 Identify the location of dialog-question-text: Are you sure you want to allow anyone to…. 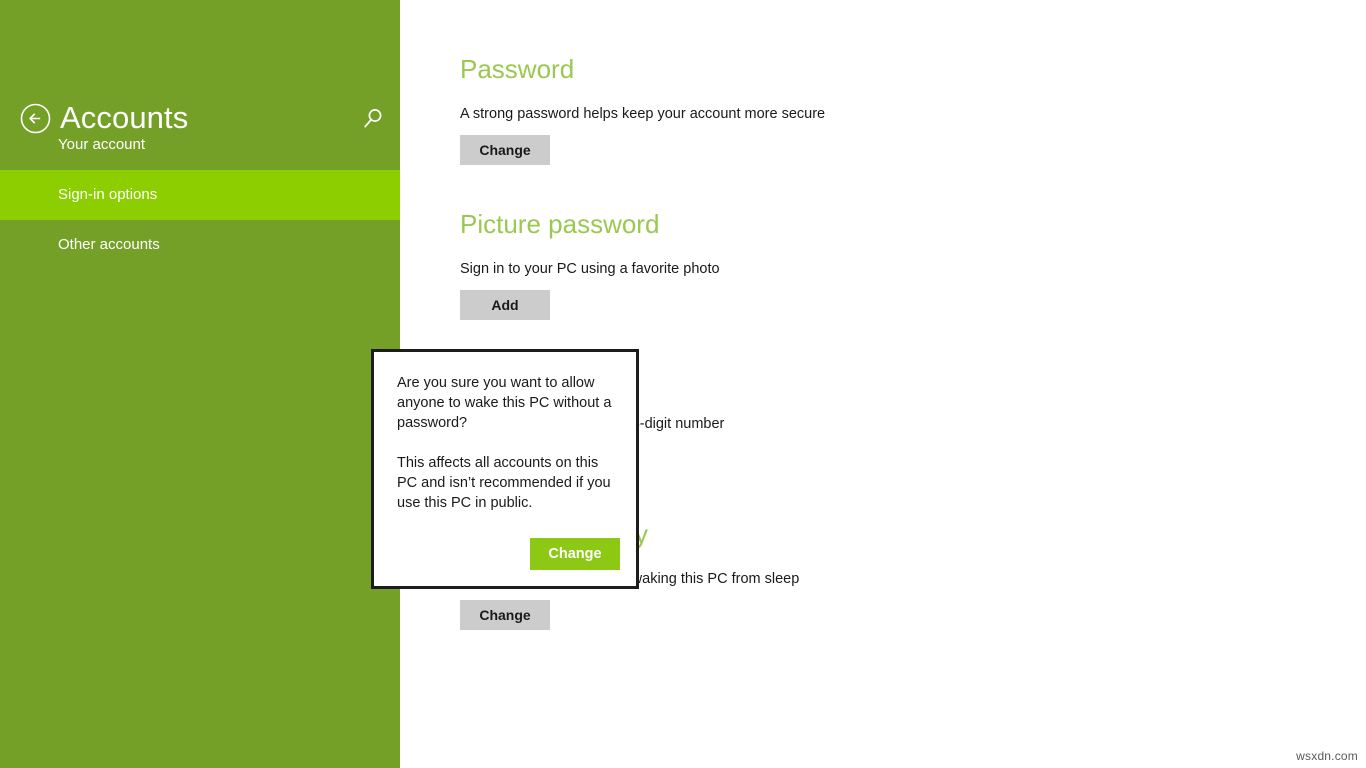
(504, 403).